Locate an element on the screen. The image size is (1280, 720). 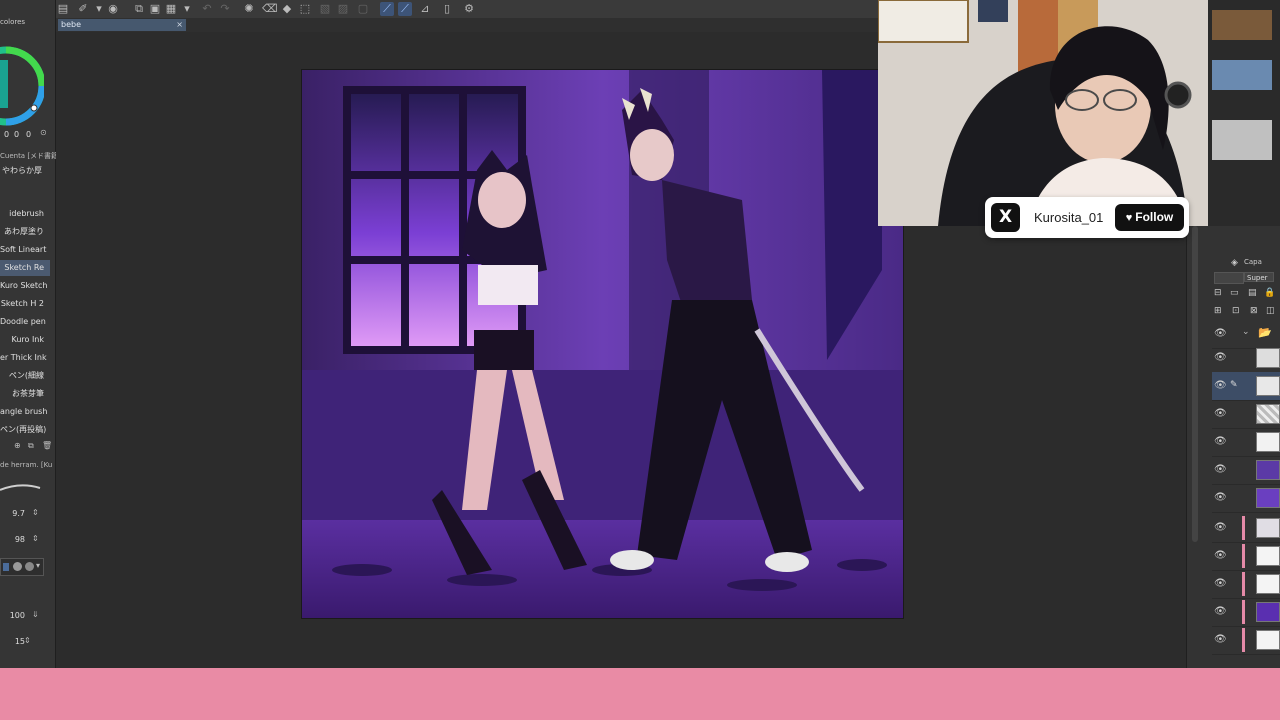
brush-label: Sketch Re is located at coordinates (24, 267).